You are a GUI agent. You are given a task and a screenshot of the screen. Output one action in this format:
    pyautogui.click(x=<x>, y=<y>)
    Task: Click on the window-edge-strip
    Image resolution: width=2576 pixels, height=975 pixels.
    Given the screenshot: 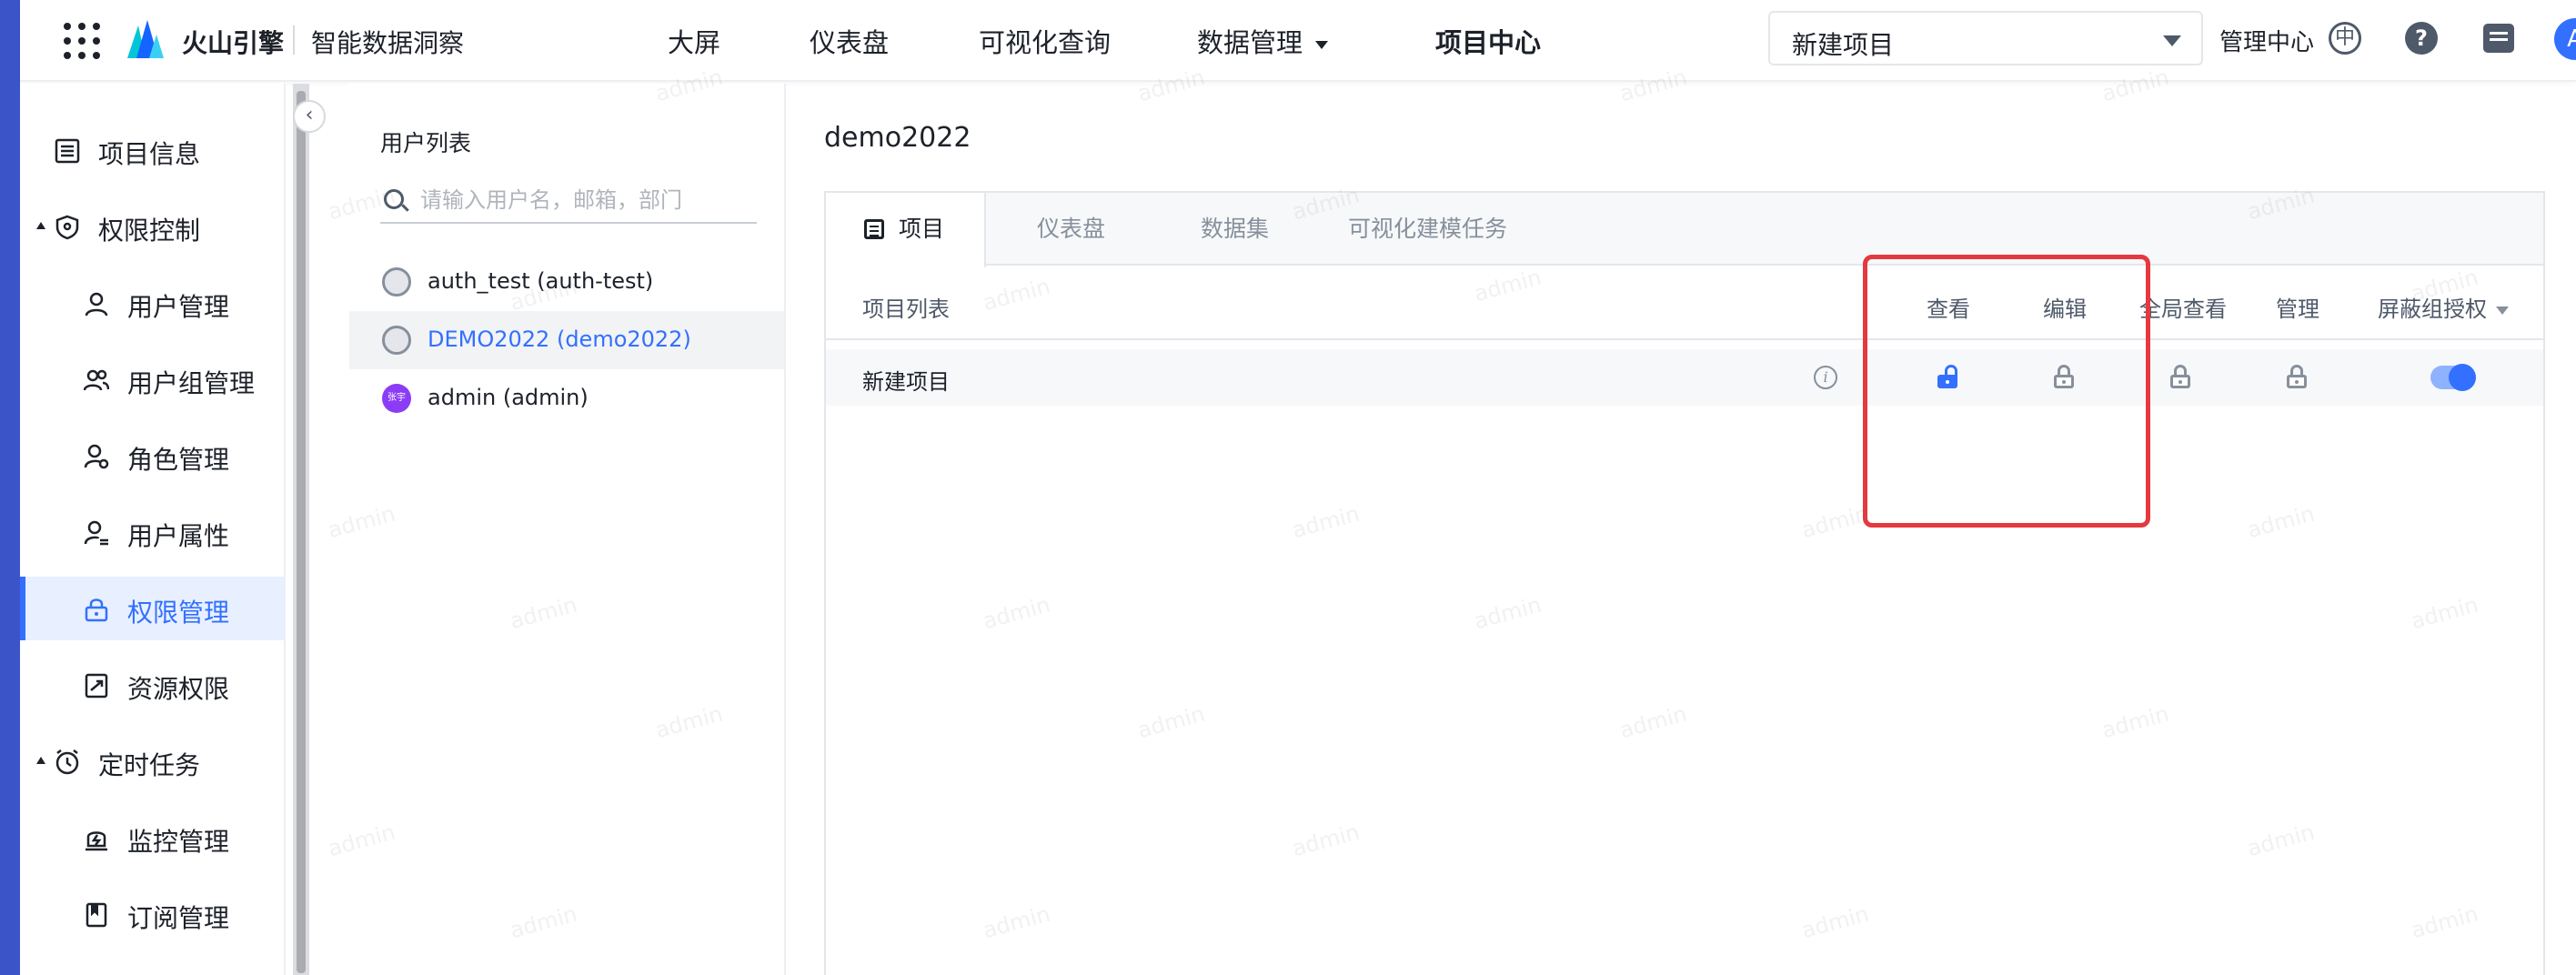 What is the action you would take?
    pyautogui.click(x=10, y=487)
    